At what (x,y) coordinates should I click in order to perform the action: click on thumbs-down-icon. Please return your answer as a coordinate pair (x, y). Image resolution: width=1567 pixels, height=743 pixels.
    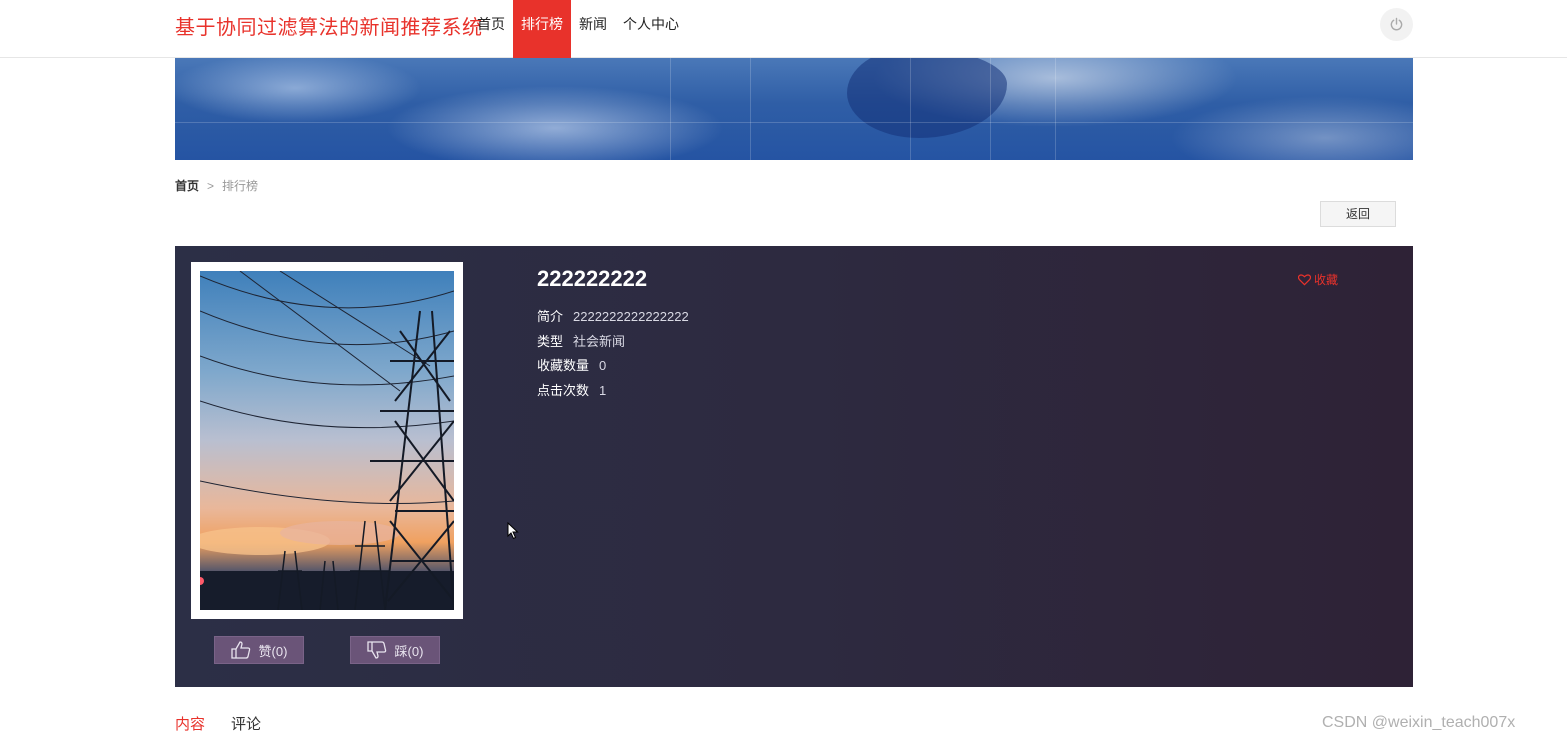
    Looking at the image, I should click on (376, 650).